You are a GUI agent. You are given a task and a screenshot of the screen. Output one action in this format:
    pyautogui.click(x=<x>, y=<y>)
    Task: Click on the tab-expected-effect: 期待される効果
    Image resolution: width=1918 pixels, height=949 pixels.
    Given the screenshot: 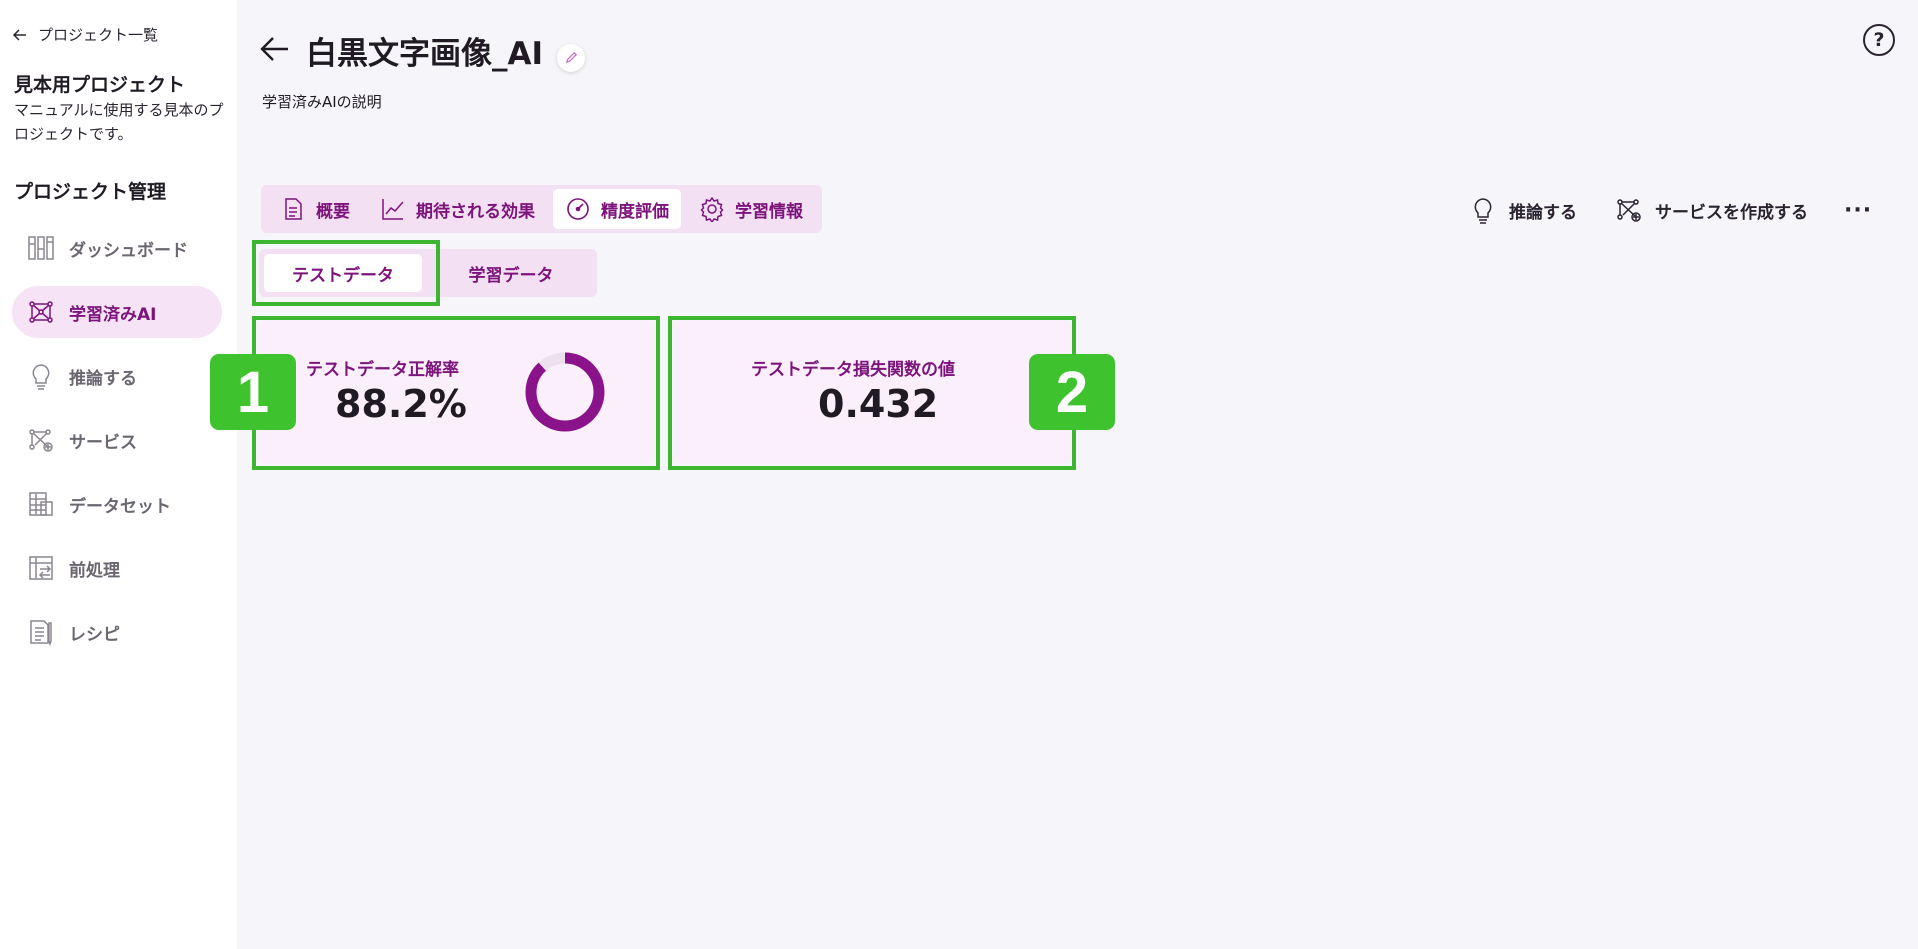 What is the action you would take?
    pyautogui.click(x=457, y=209)
    